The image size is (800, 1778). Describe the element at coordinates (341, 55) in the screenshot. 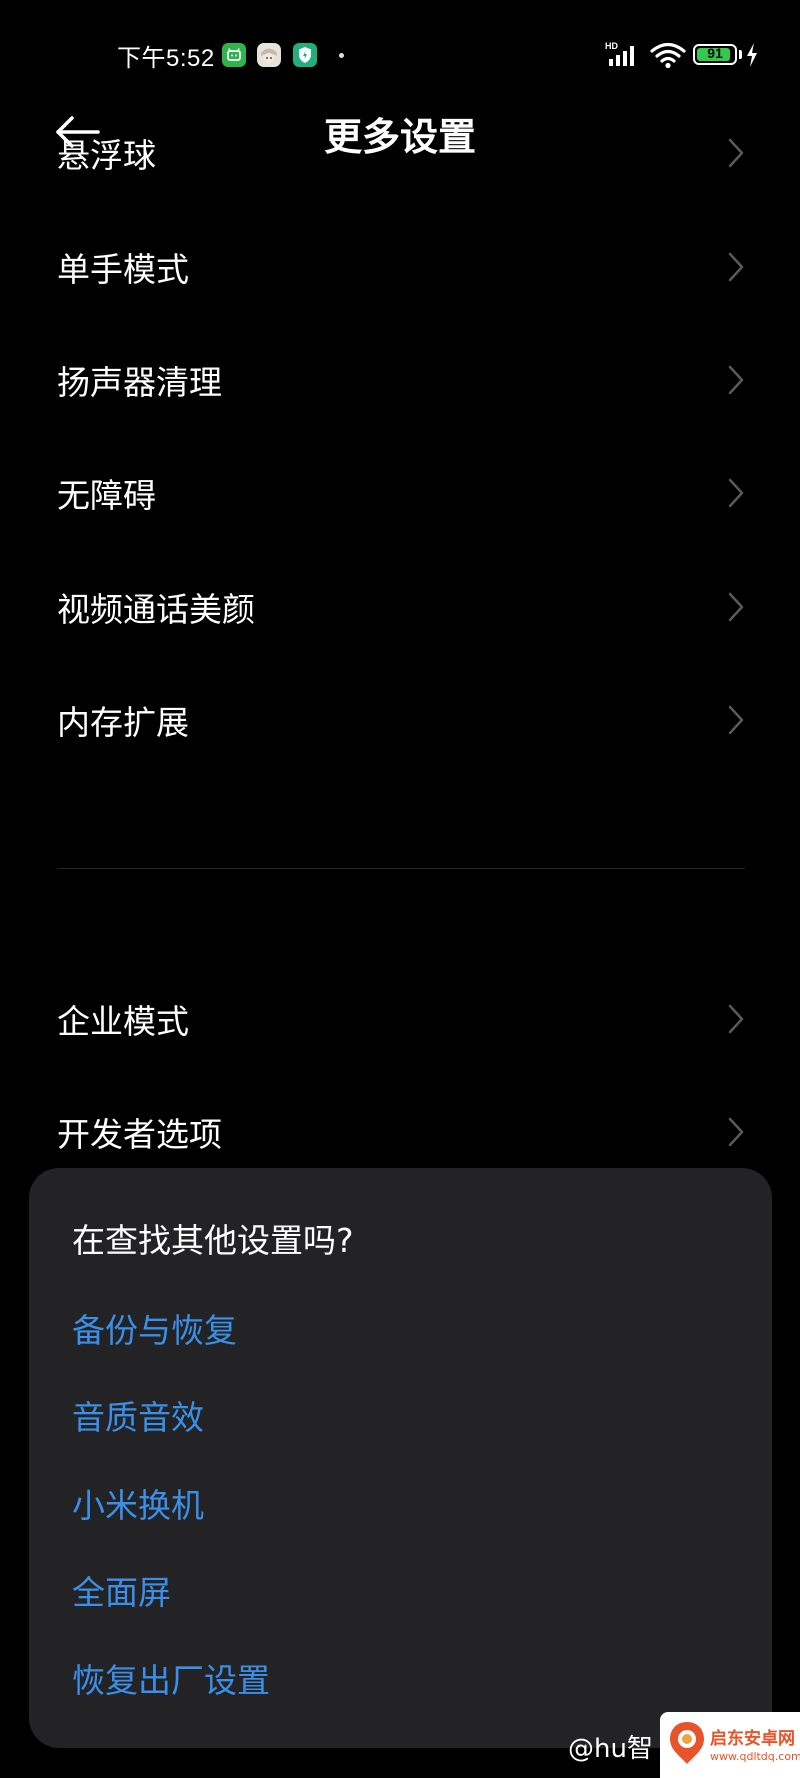

I see `more-notifications-dot` at that location.